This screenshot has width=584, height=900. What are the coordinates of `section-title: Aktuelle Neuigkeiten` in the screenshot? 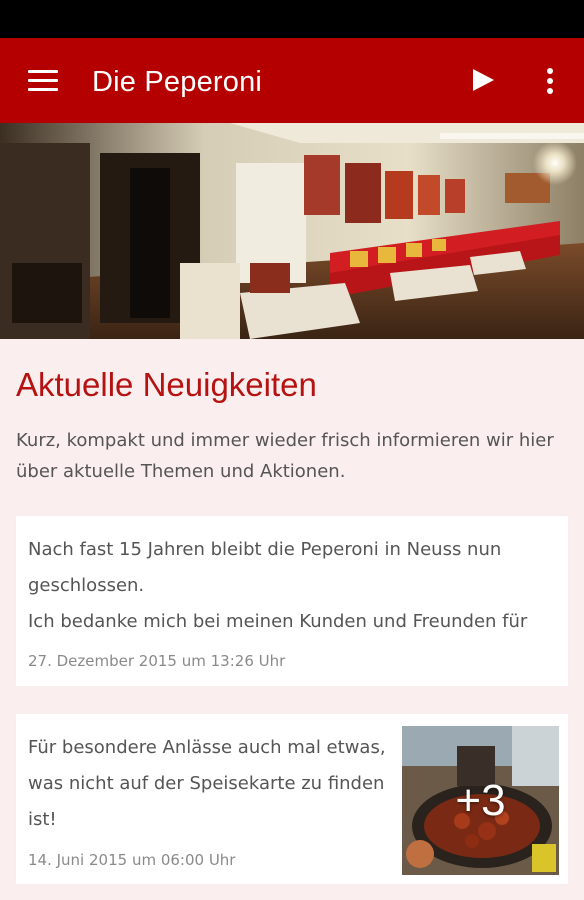 It's located at (166, 384).